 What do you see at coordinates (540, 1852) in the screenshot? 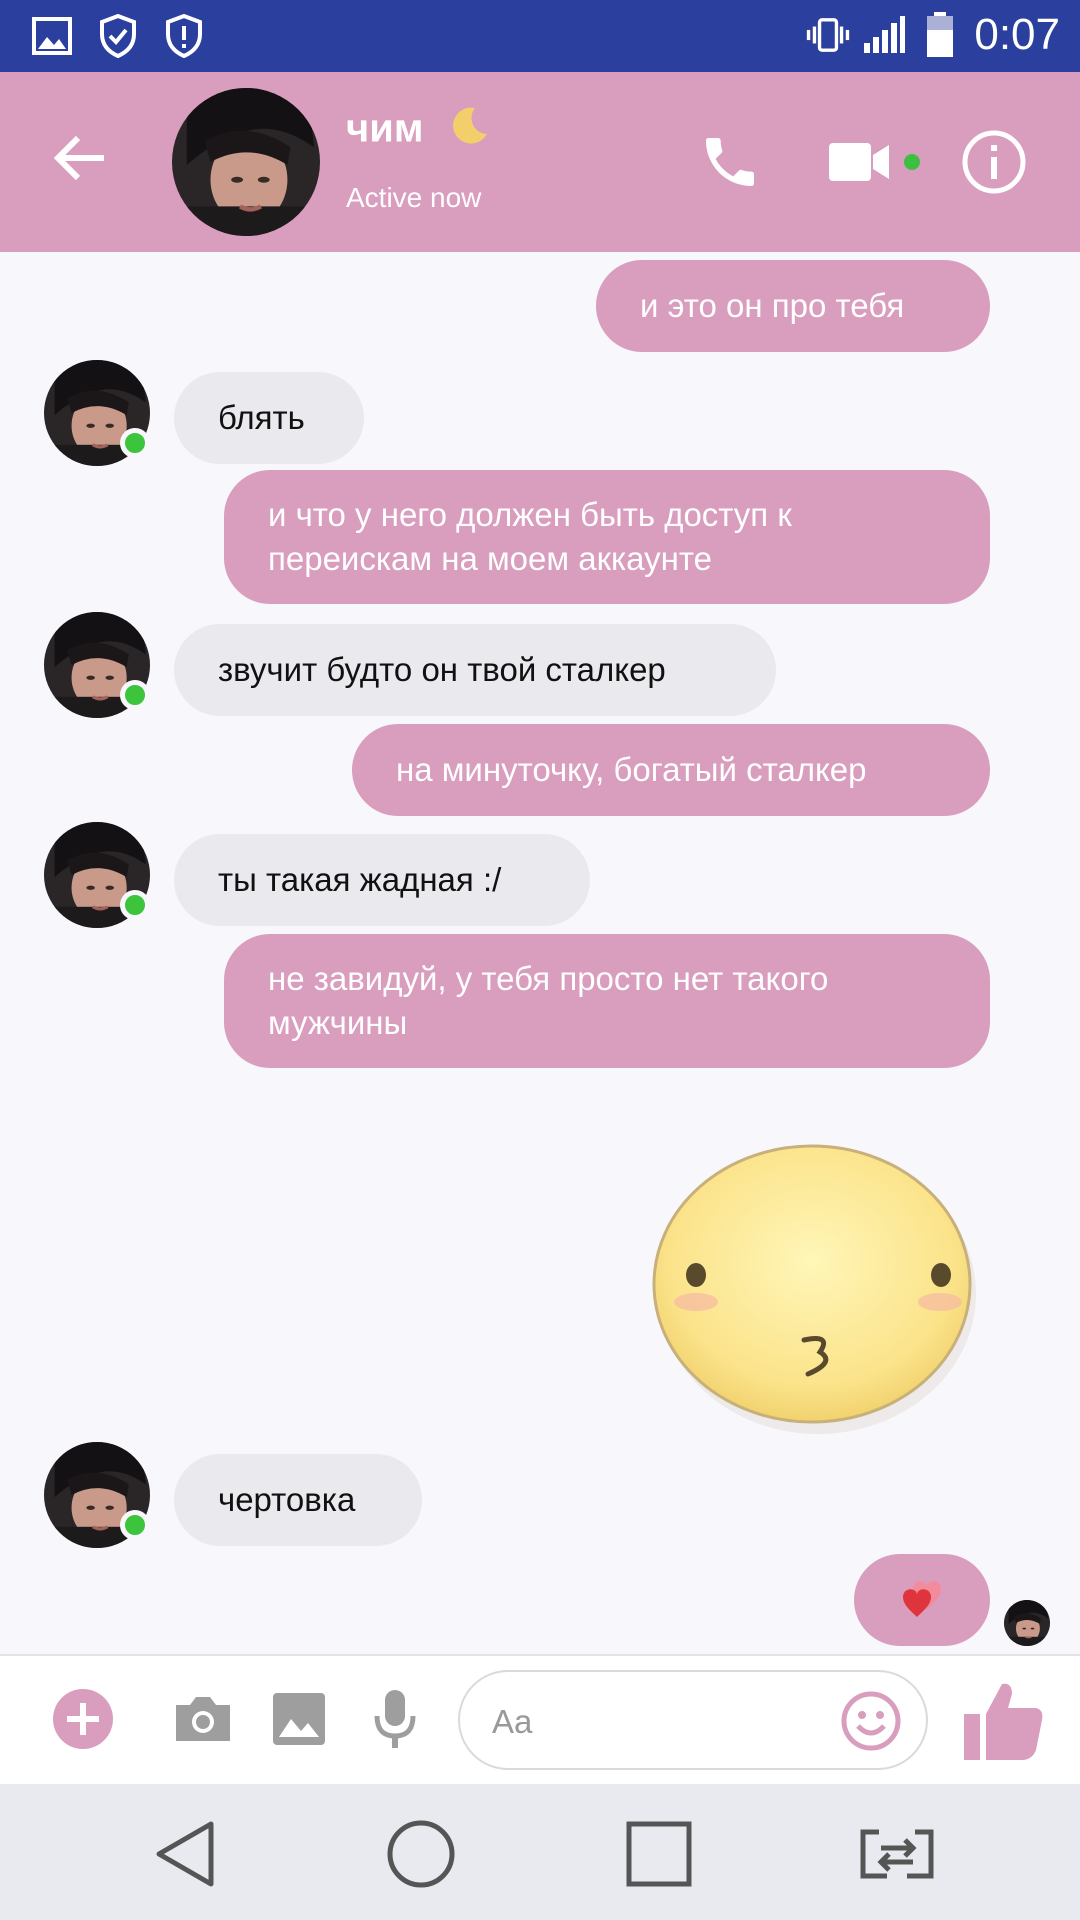
I see `system-nav-bar` at bounding box center [540, 1852].